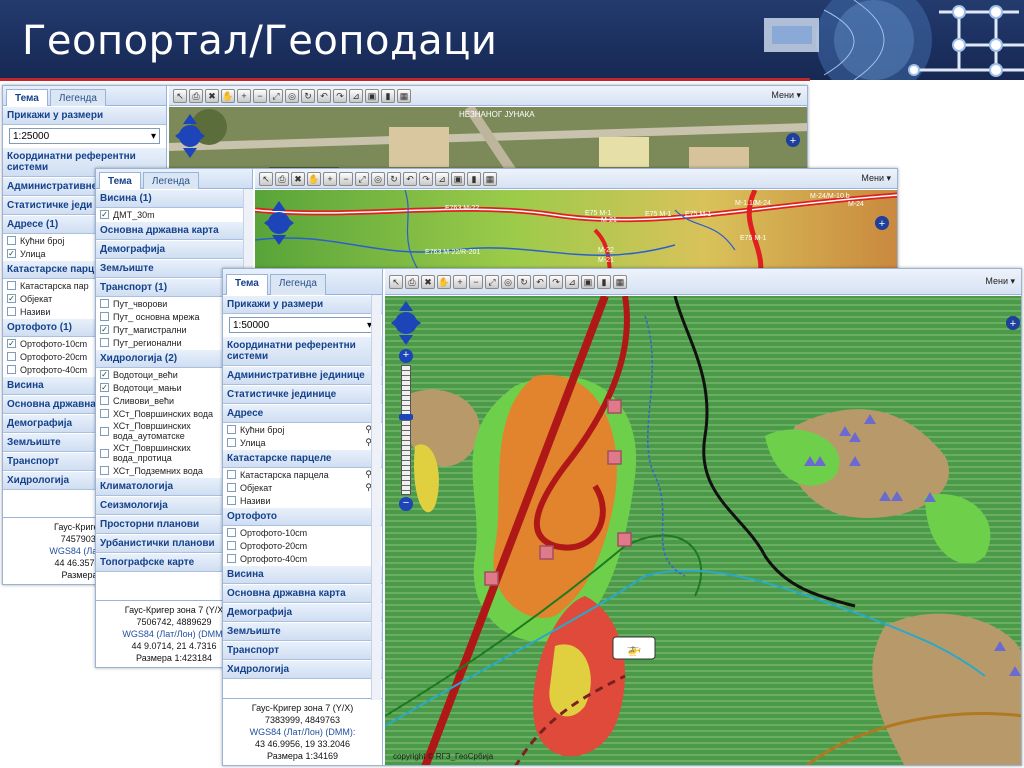 The height and width of the screenshot is (768, 1024). Describe the element at coordinates (302, 650) in the screenshot. I see `transport-header: Транспорт` at that location.